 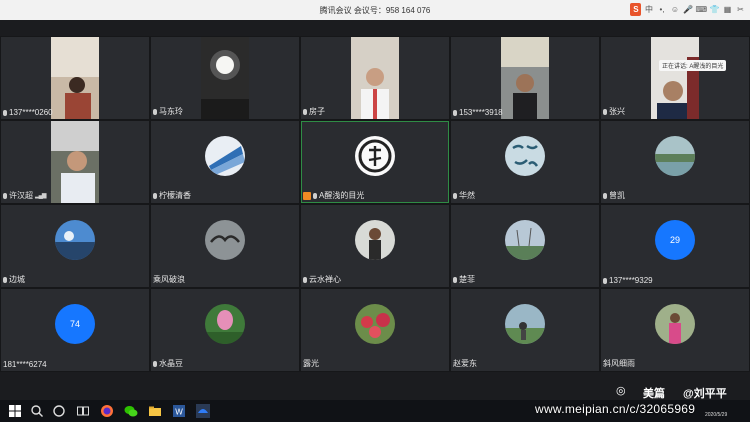 I want to click on participant-nameplate: 房子, so click(x=314, y=111).